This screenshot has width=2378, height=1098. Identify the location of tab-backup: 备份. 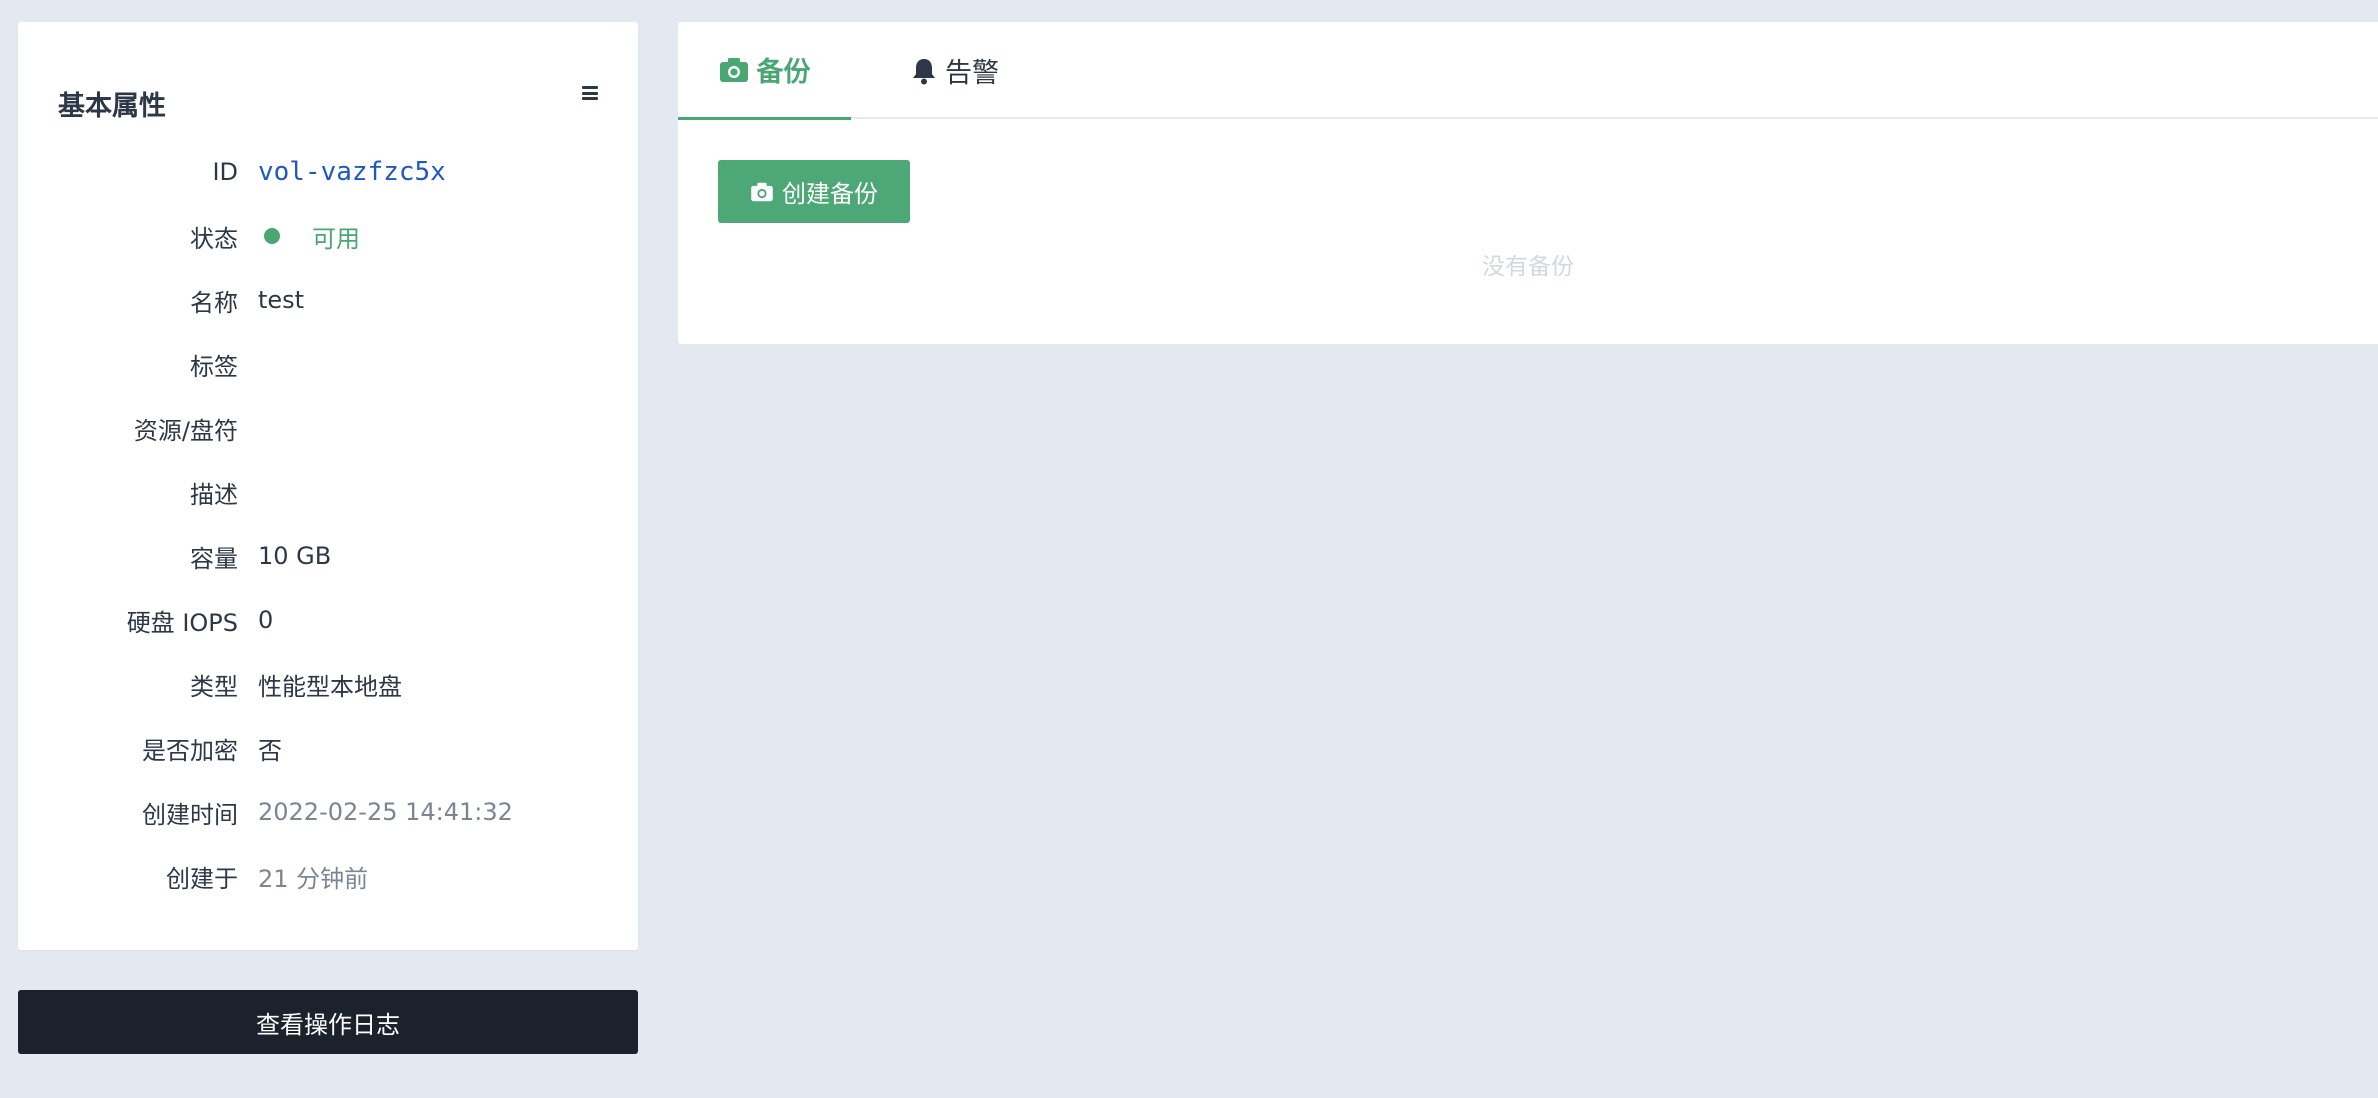
(764, 71).